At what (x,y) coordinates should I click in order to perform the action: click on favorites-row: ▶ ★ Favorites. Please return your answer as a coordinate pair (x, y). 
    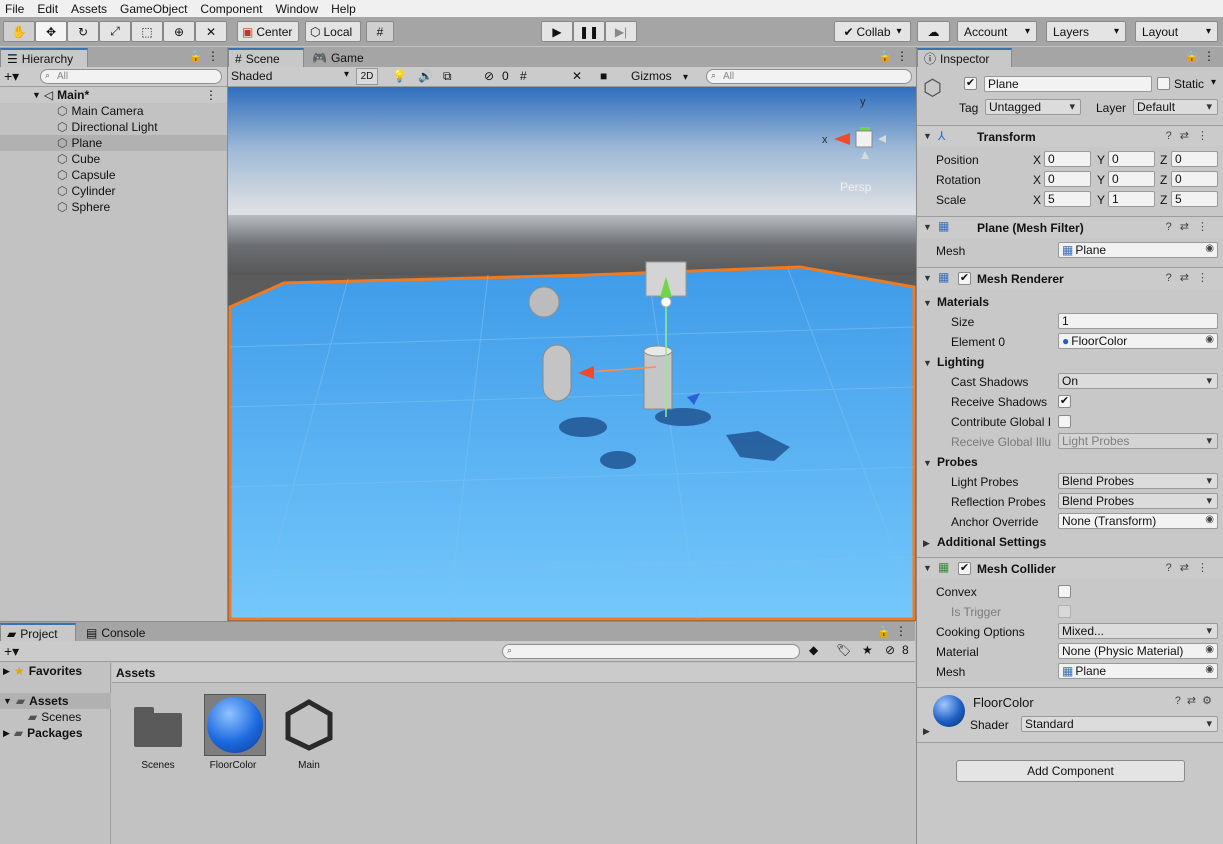
    Looking at the image, I should click on (55, 671).